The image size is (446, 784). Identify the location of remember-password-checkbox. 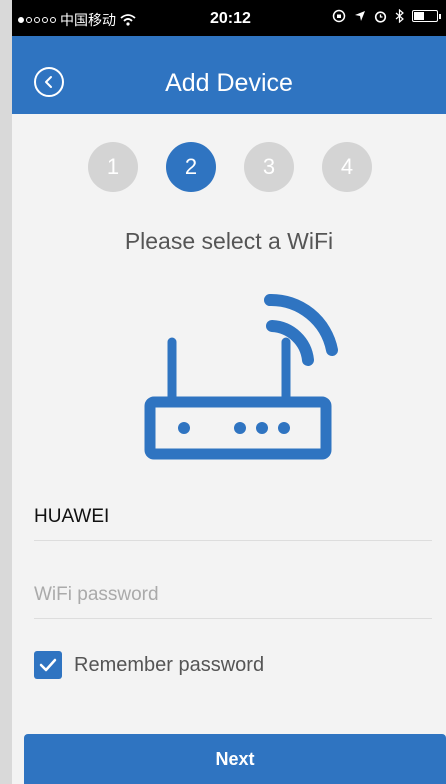
(48, 665).